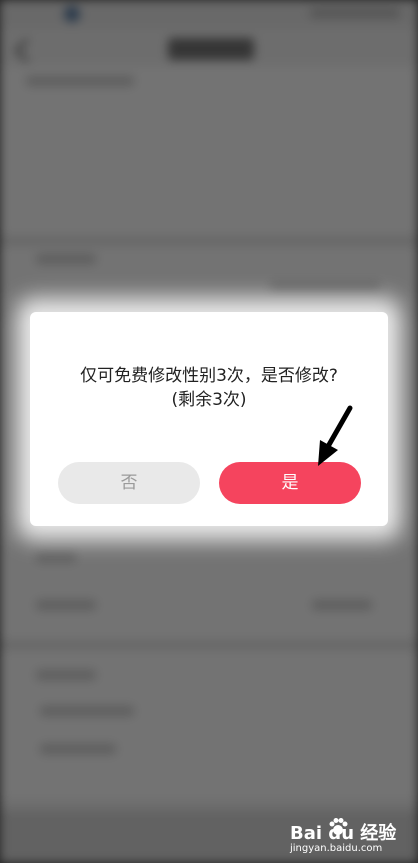 This screenshot has height=863, width=418. Describe the element at coordinates (209, 376) in the screenshot. I see `dialog-message-line1: 仅可免费修改性别3次，是否修改?` at that location.